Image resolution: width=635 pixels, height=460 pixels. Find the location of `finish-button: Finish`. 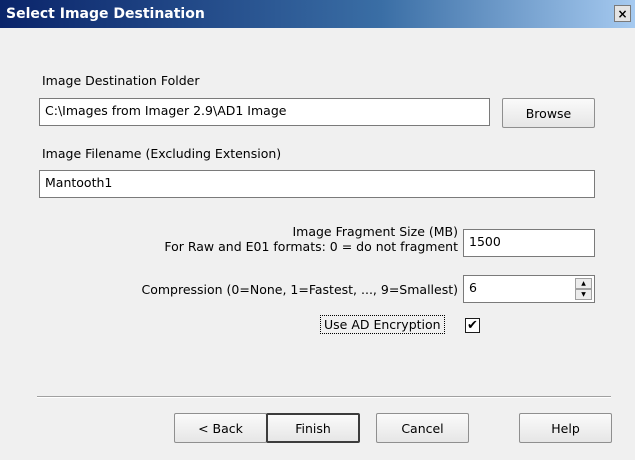

finish-button: Finish is located at coordinates (313, 428).